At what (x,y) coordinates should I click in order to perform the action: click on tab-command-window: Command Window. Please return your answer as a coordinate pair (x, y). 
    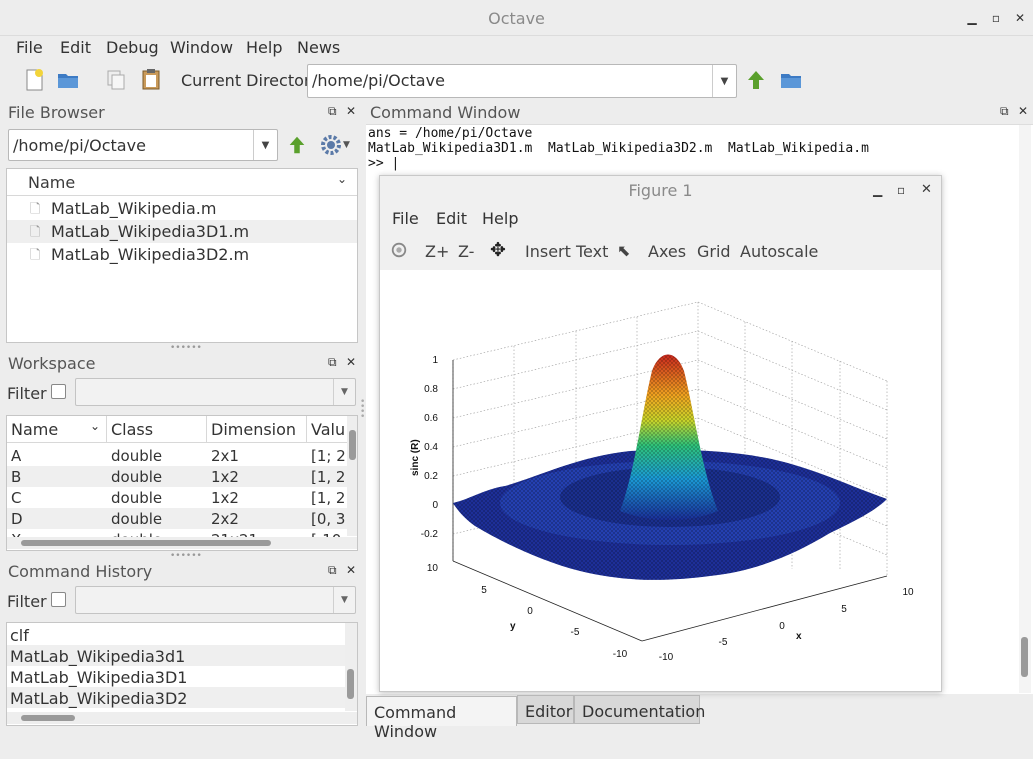
    Looking at the image, I should click on (441, 718).